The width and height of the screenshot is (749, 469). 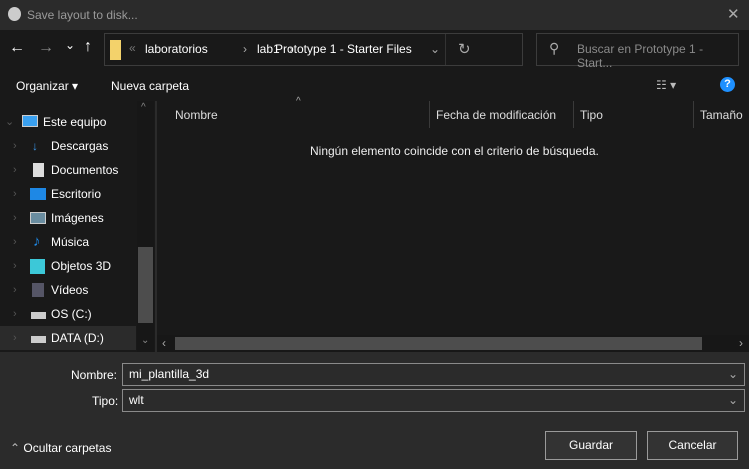 I want to click on sidebar-item: › DATA (D:), so click(x=68, y=338).